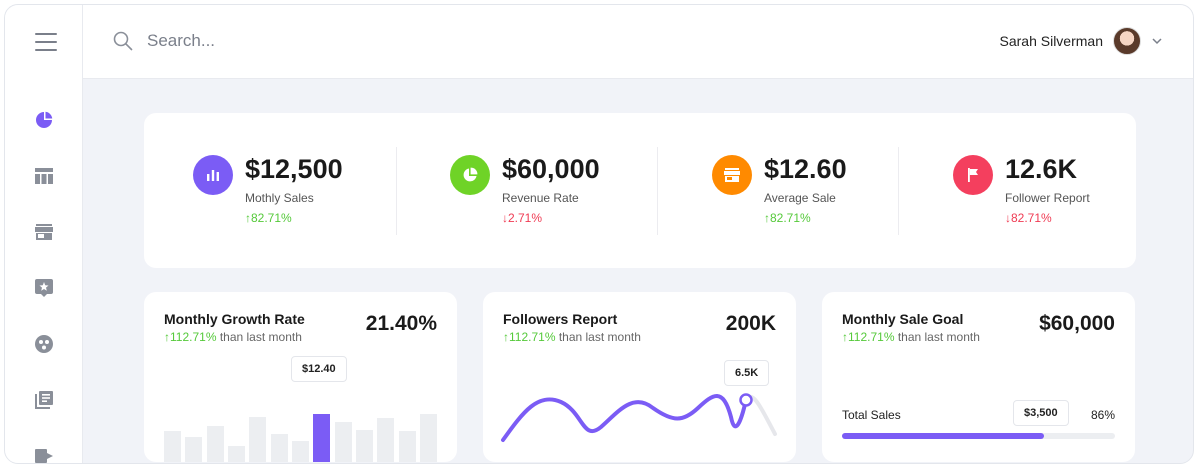  I want to click on card-value: 21.40%, so click(401, 323).